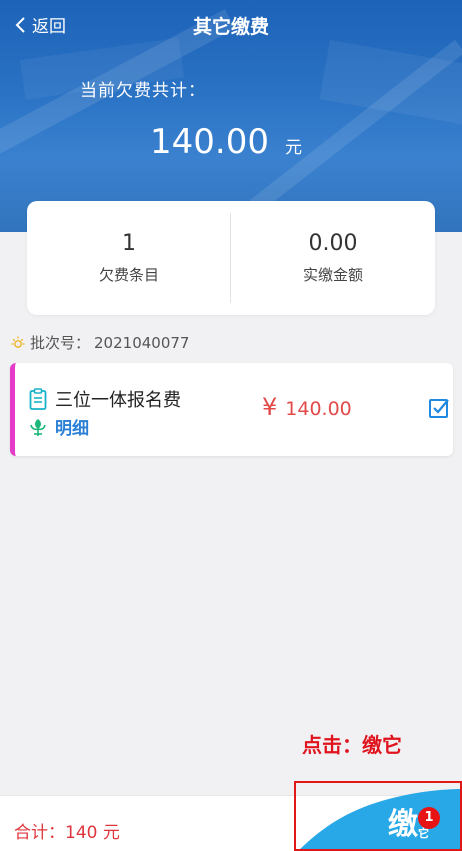  I want to click on sum-total: 合计：140 元, so click(67, 833).